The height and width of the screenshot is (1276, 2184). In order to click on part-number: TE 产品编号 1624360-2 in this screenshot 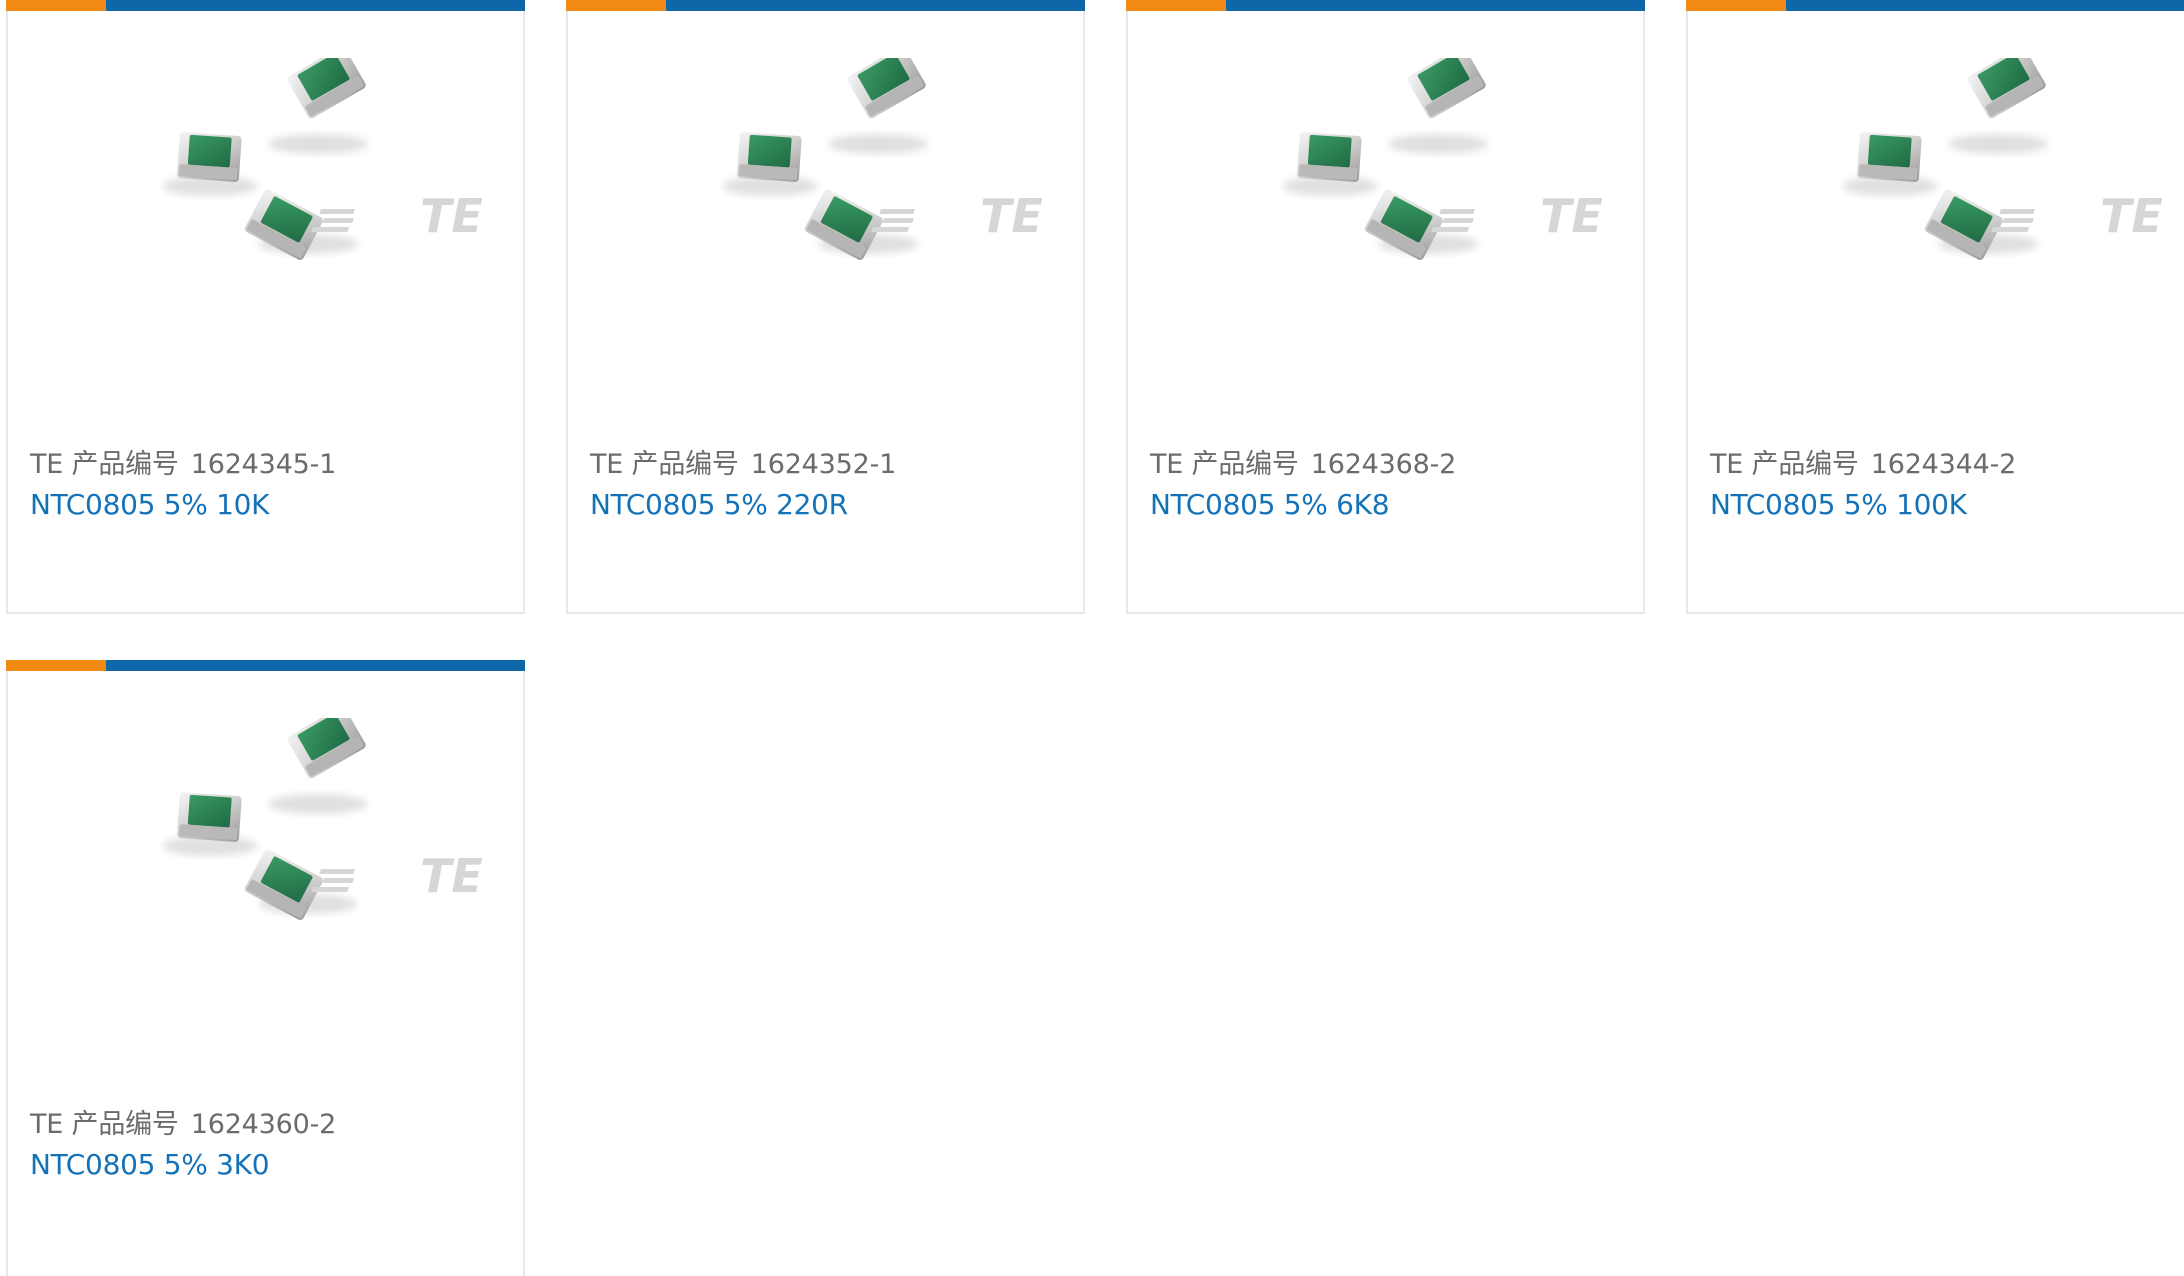, I will do `click(183, 1121)`.